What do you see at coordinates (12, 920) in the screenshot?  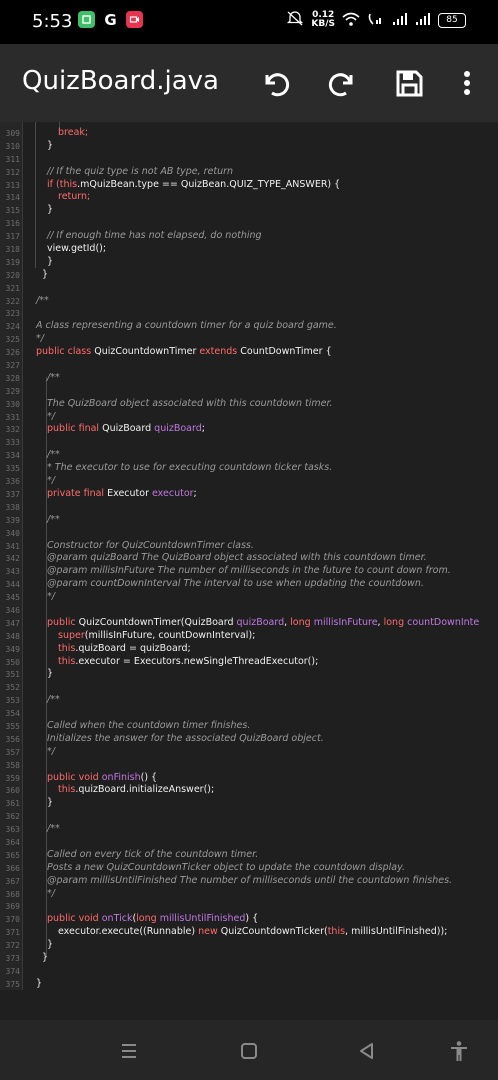 I see `line-number: 370` at bounding box center [12, 920].